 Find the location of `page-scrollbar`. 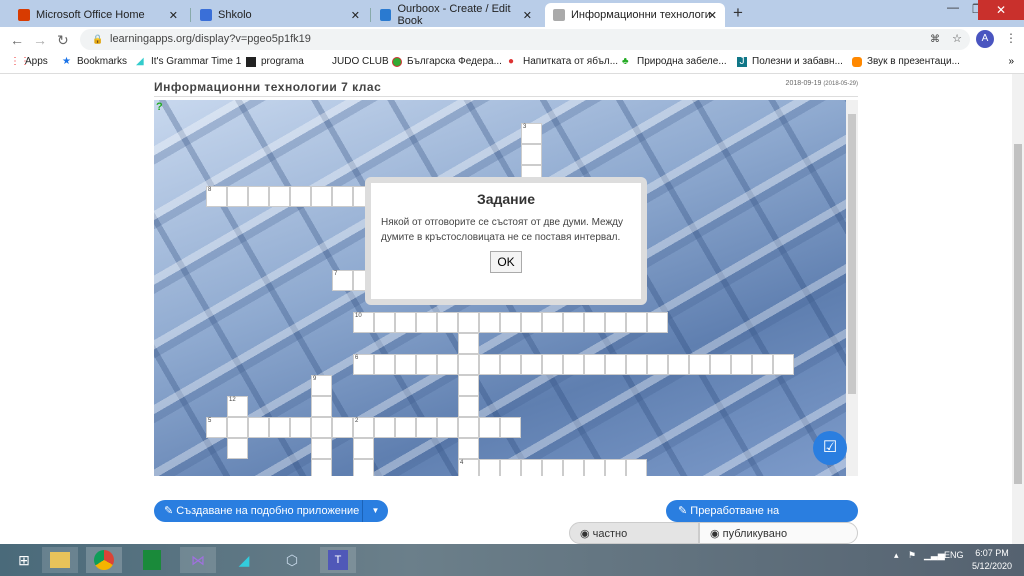

page-scrollbar is located at coordinates (1018, 309).